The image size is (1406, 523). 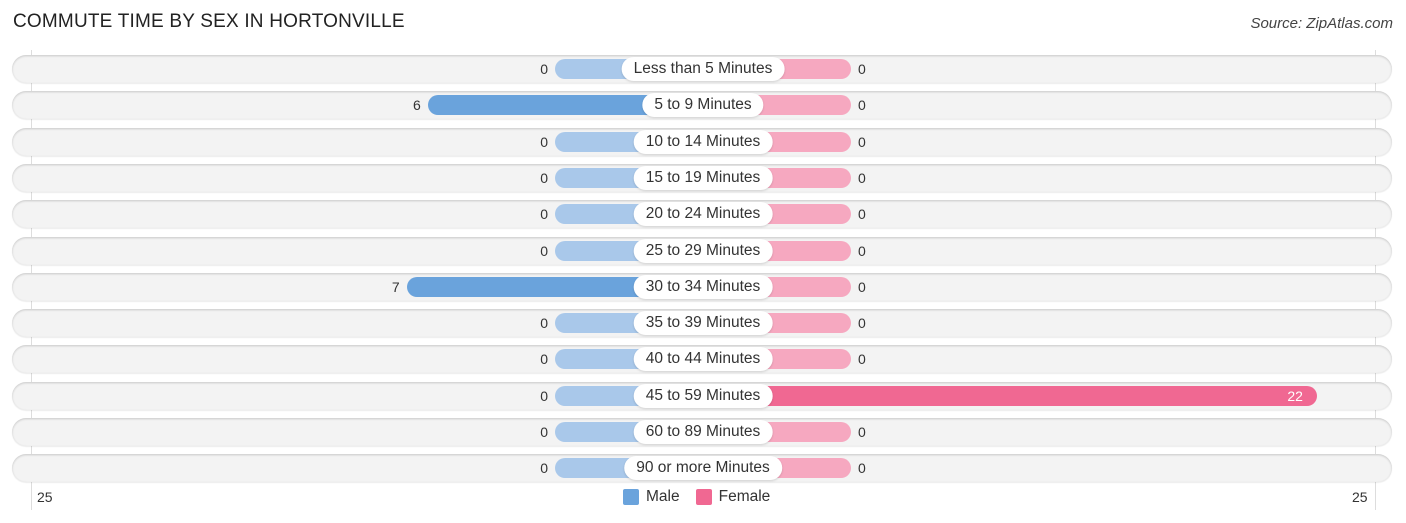 I want to click on value-label-female: 22, so click(x=1295, y=395).